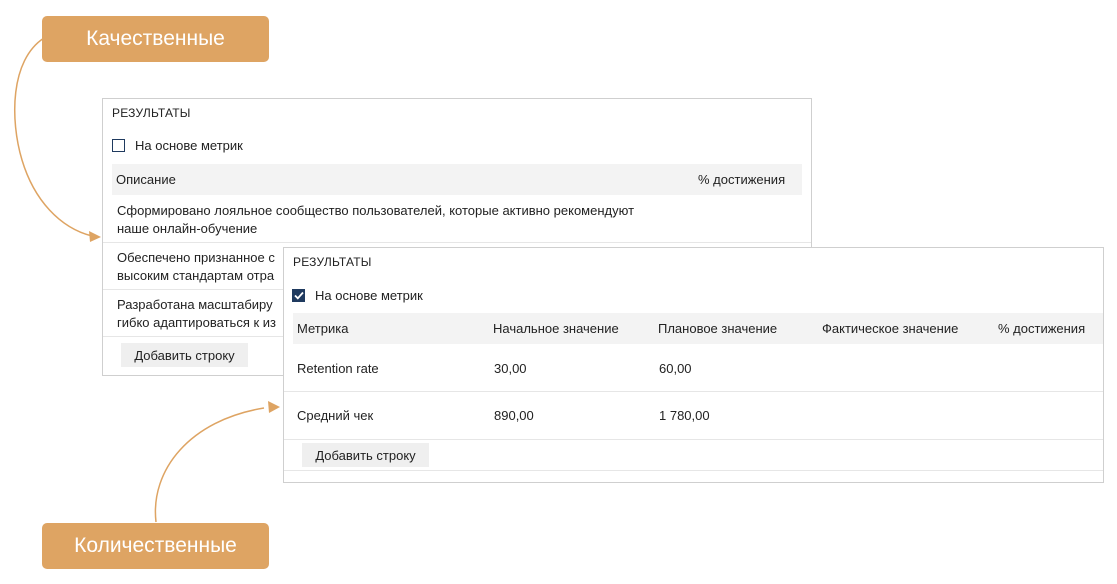 This screenshot has height=584, width=1117. I want to click on metric-name: Retention rate, so click(338, 368).